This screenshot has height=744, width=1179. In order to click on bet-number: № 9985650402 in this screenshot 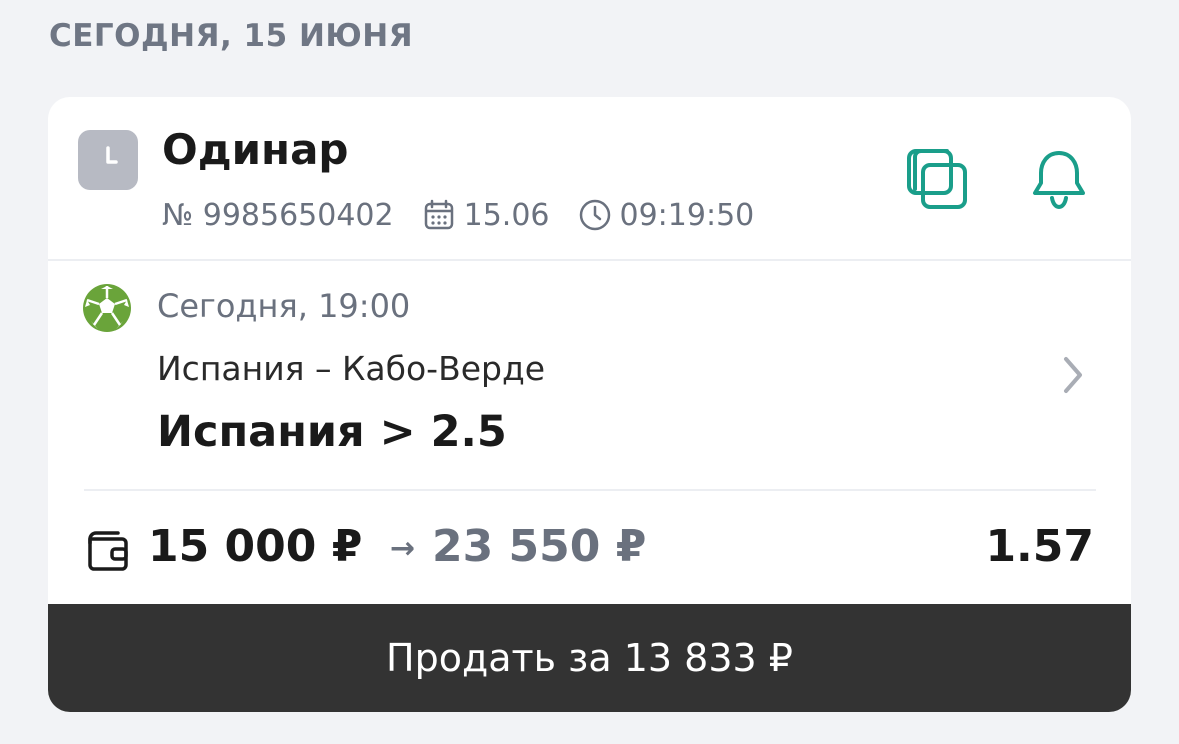, I will do `click(278, 215)`.